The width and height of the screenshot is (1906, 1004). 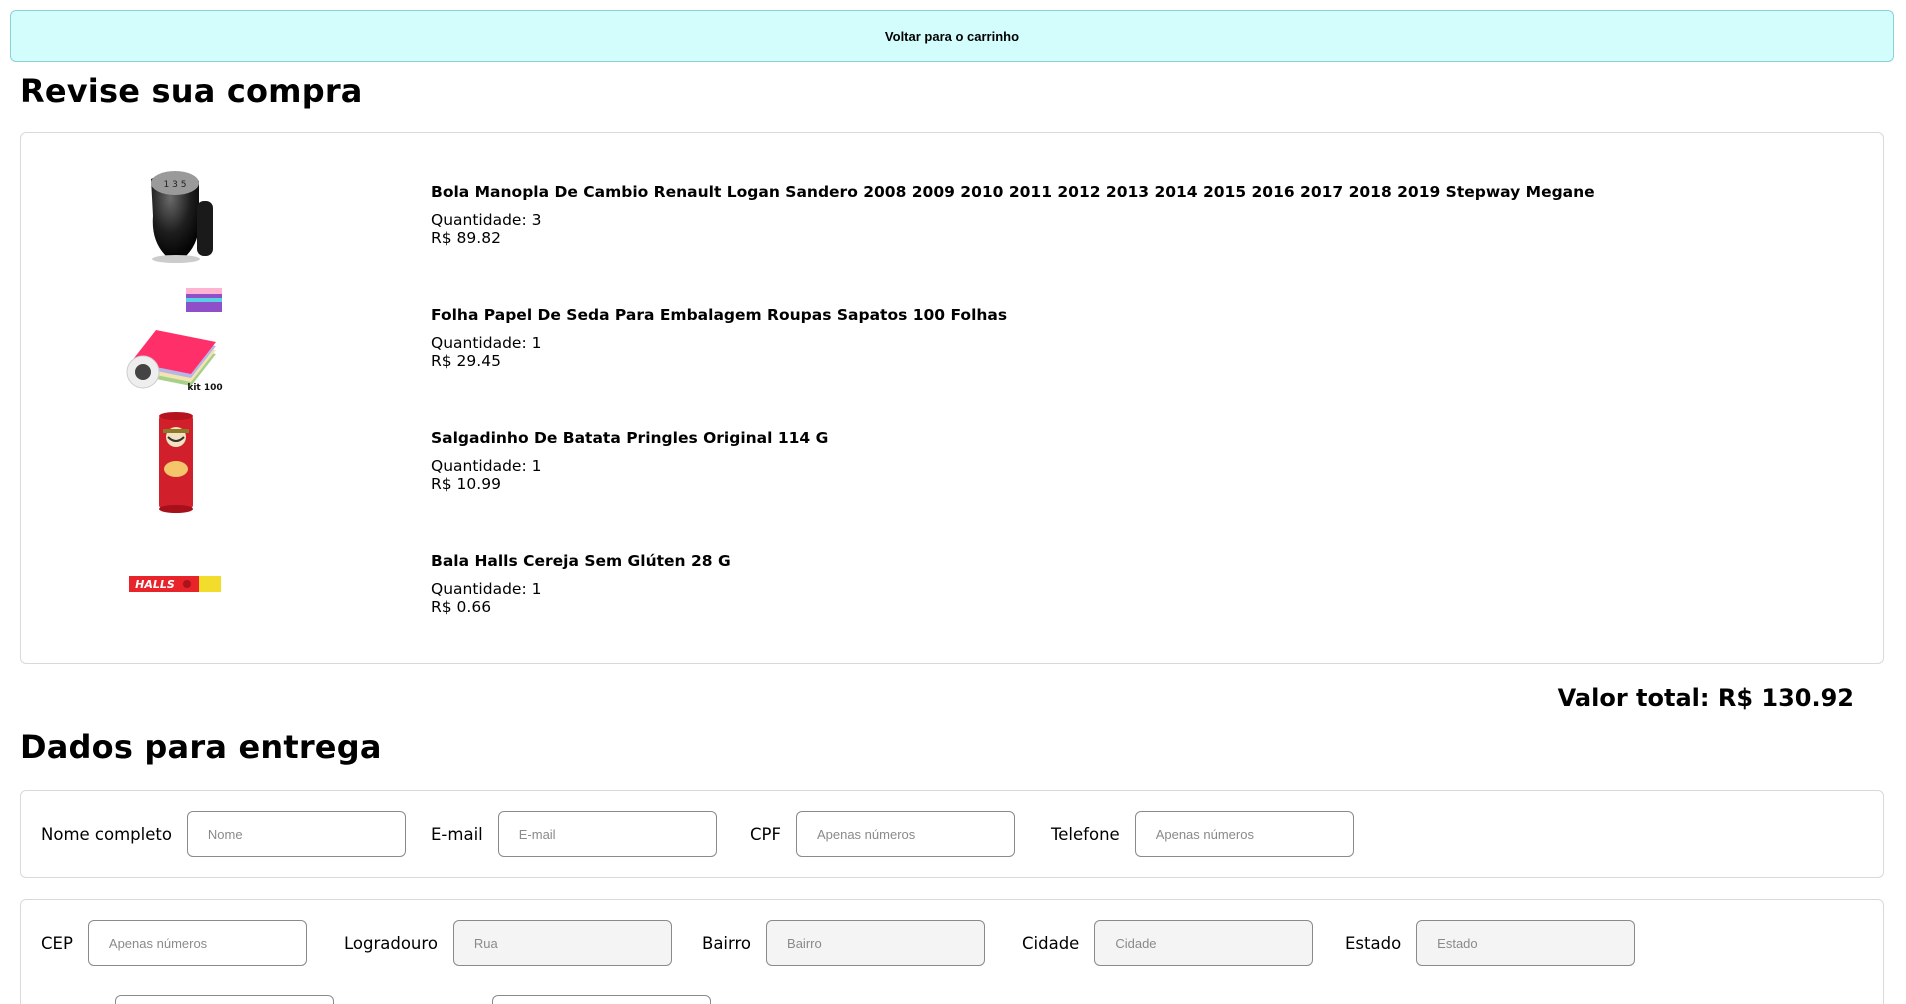 I want to click on city-input, so click(x=1204, y=943).